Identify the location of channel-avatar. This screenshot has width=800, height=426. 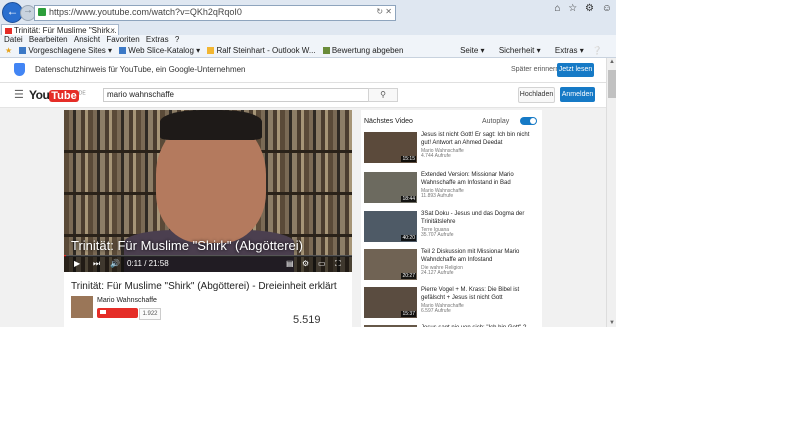
(82, 307).